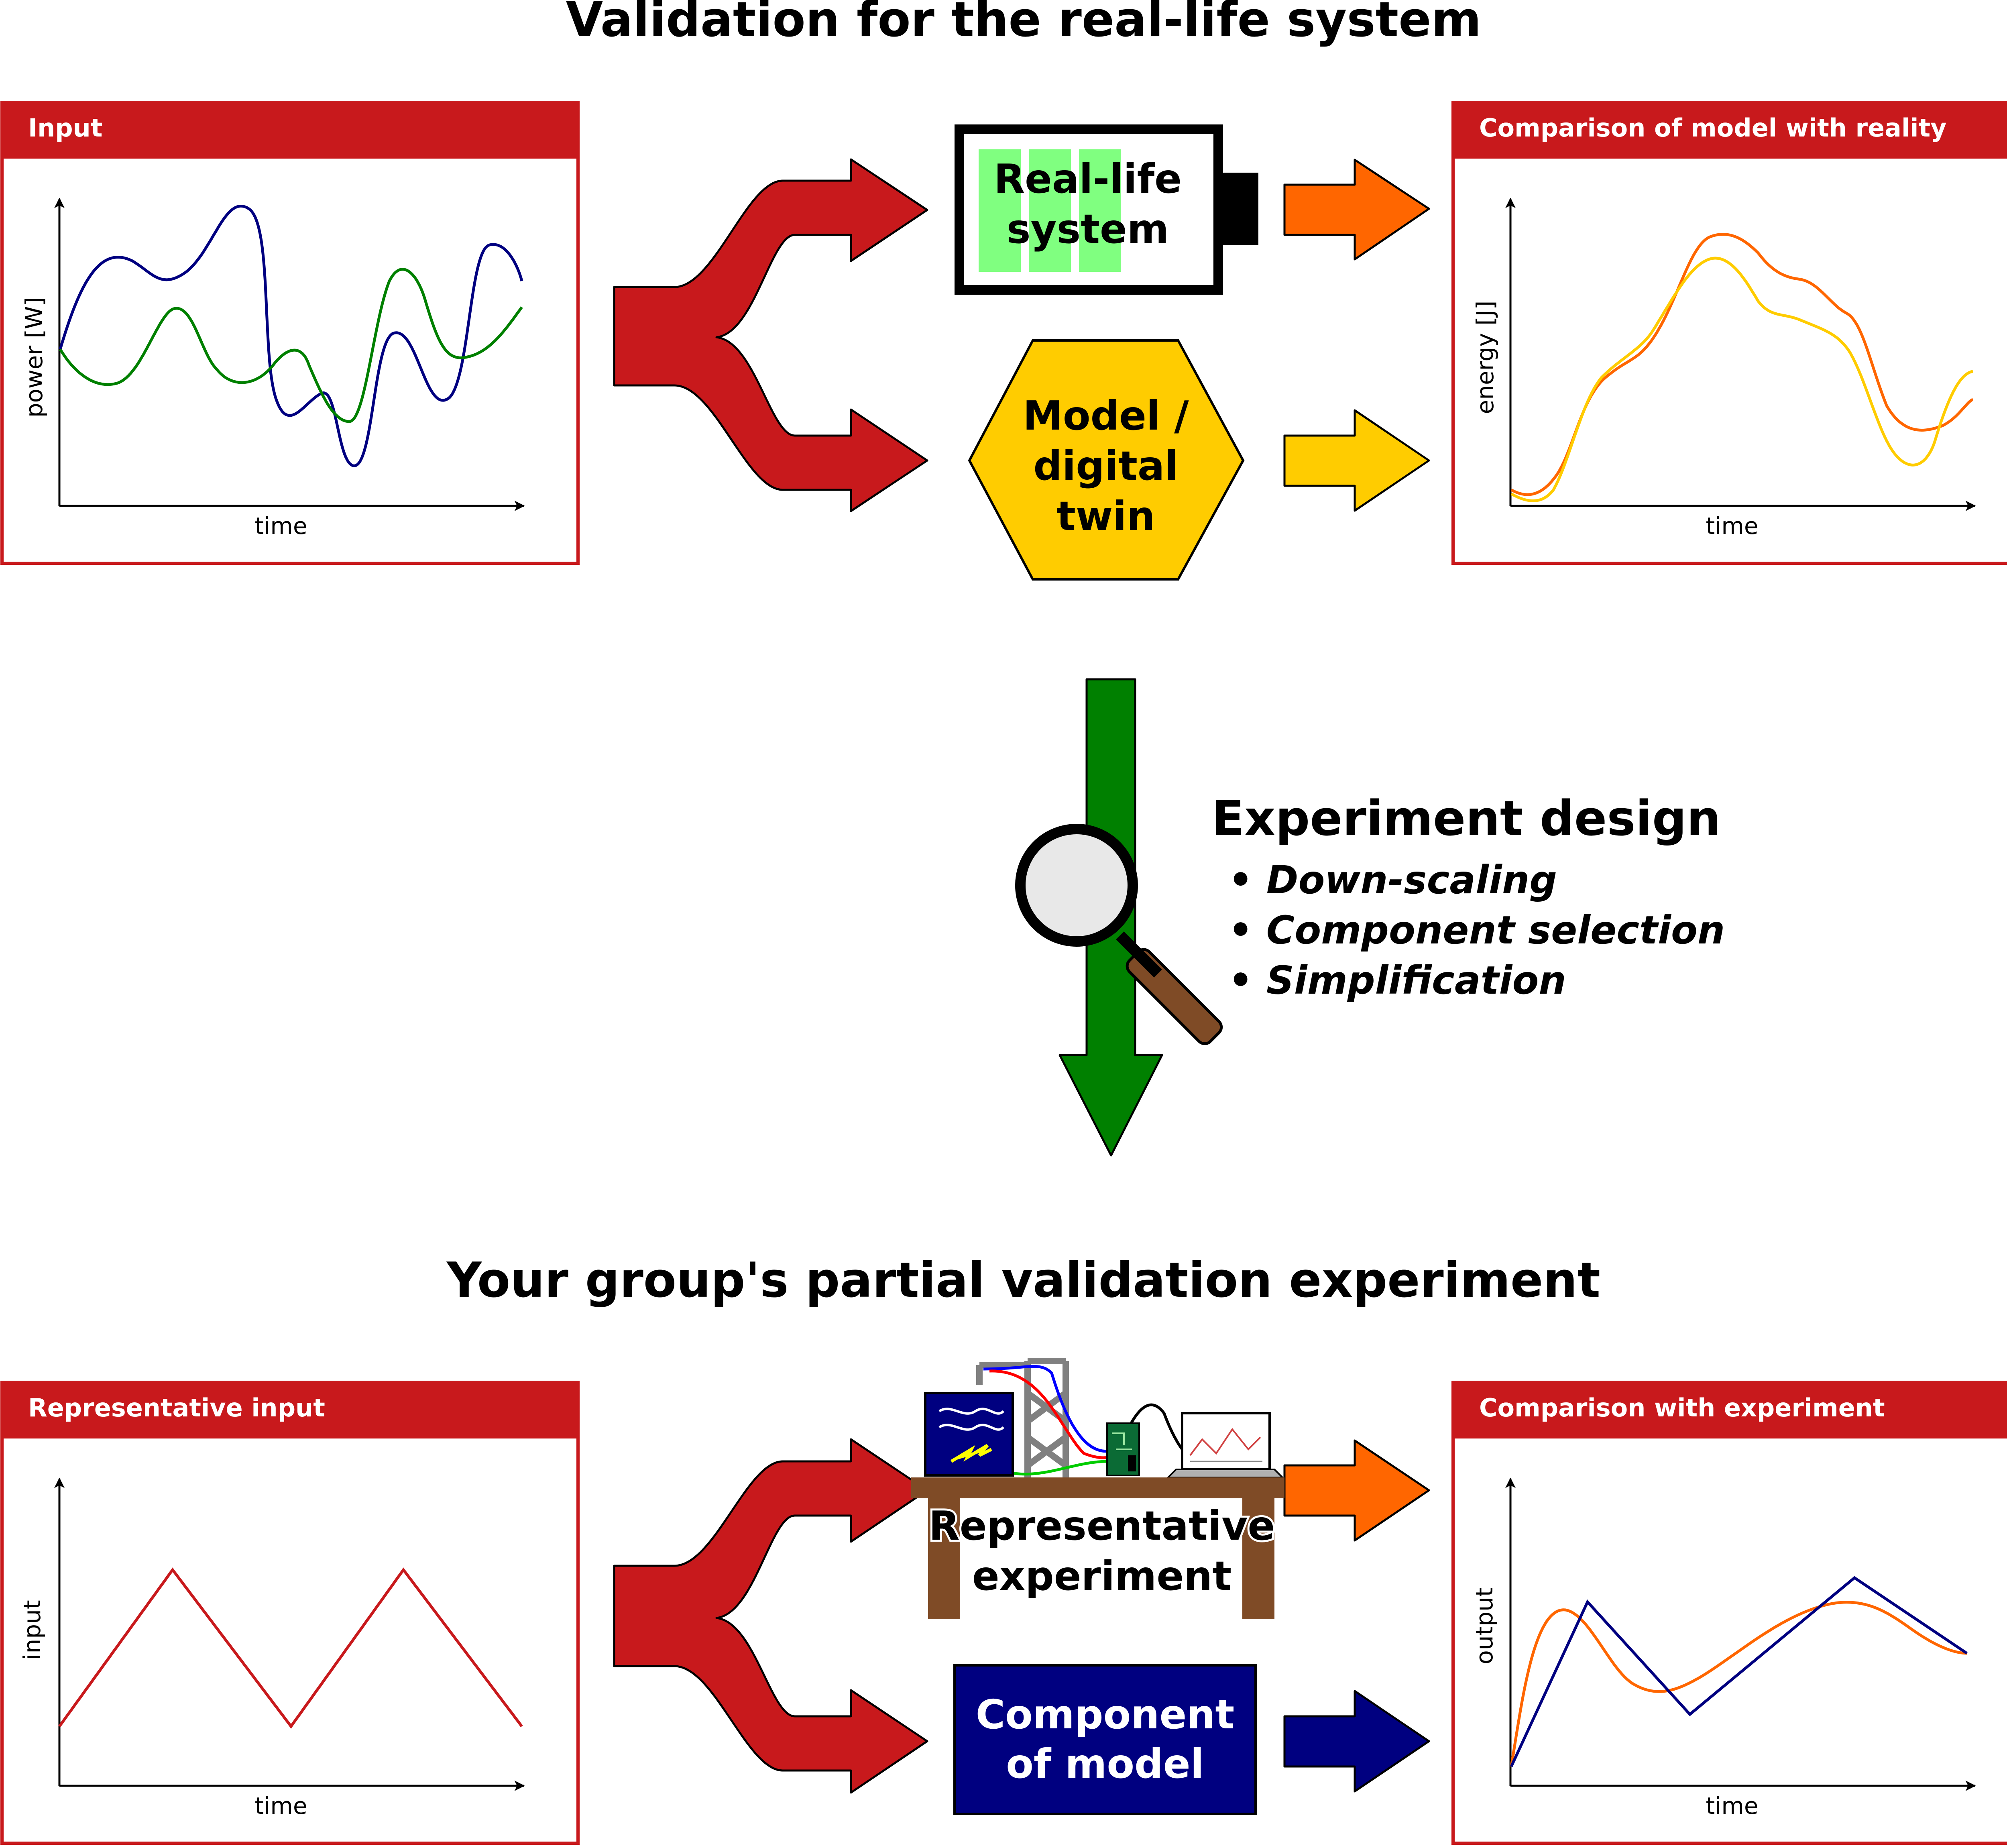 The height and width of the screenshot is (1848, 2007). I want to click on laptop-icon, so click(1225, 1445).